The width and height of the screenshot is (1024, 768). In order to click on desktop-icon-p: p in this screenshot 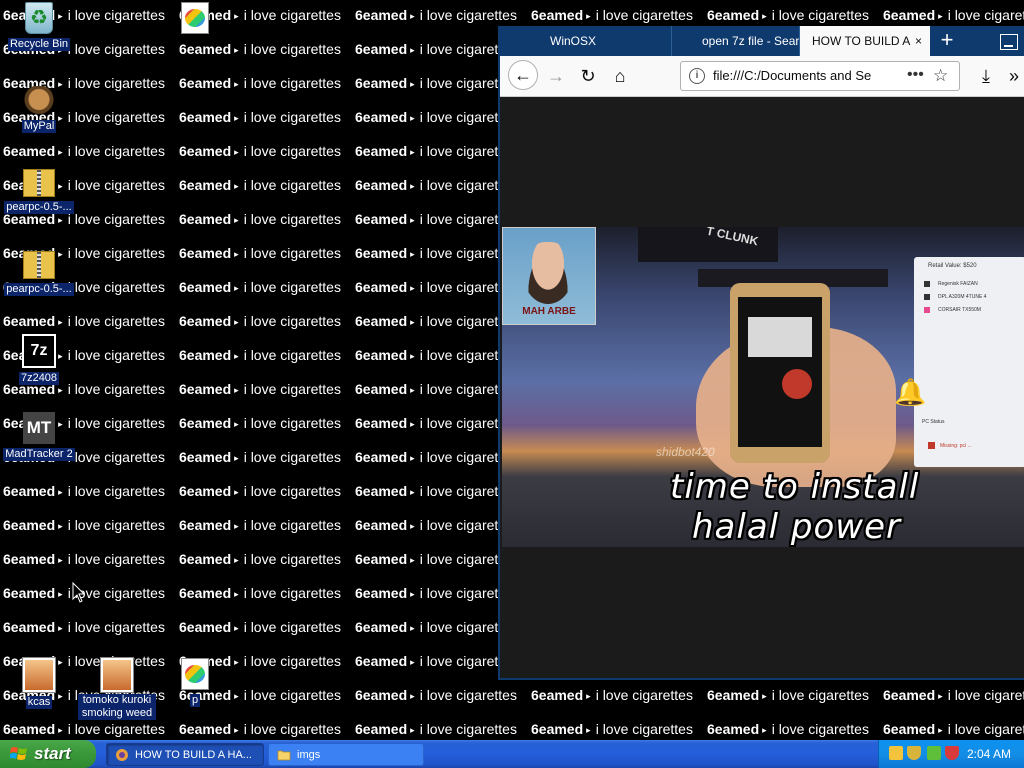, I will do `click(195, 683)`.